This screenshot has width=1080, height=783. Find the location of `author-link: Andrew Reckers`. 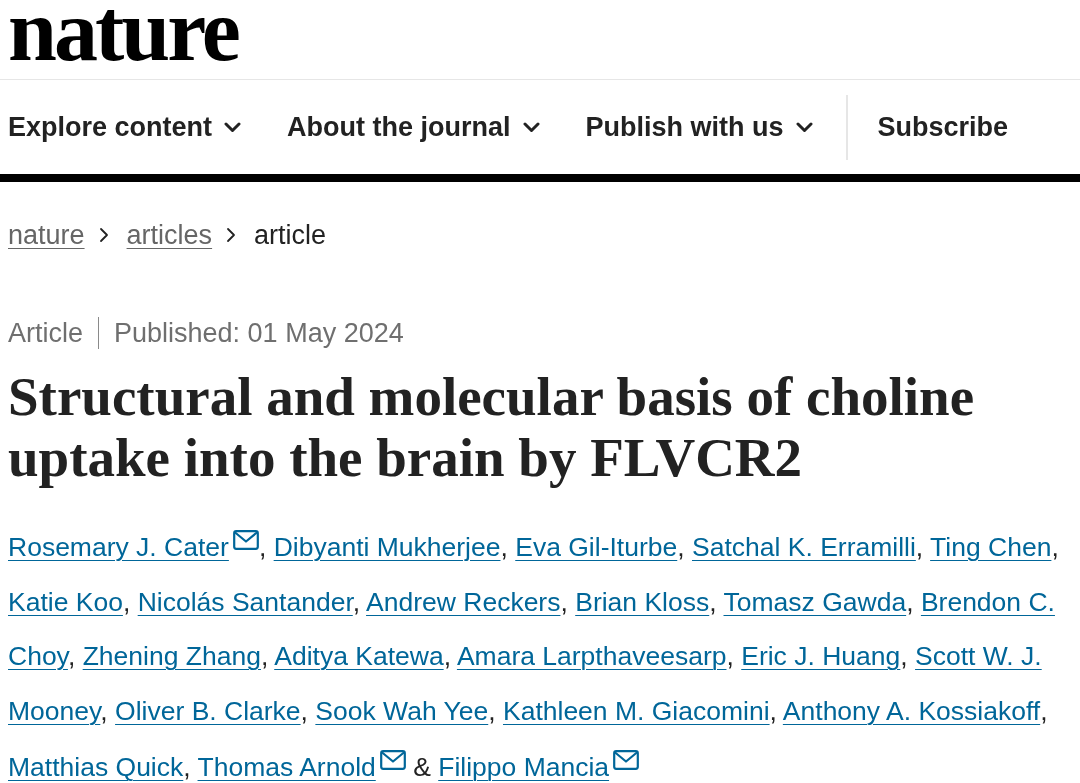

author-link: Andrew Reckers is located at coordinates (463, 601).